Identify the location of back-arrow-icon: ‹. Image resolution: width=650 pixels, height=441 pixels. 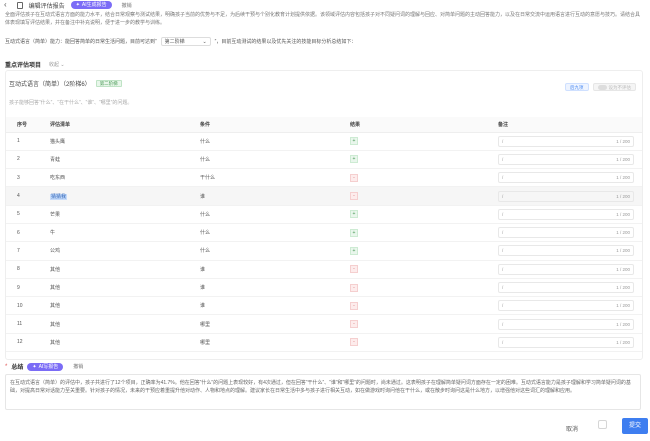
(5, 5).